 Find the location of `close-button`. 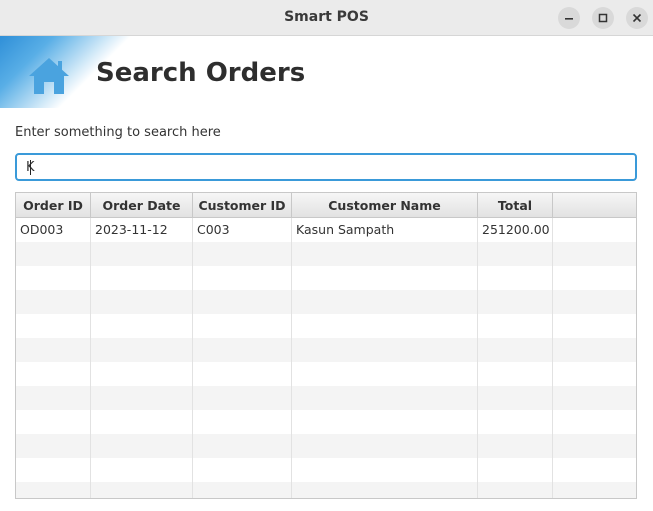

close-button is located at coordinates (637, 18).